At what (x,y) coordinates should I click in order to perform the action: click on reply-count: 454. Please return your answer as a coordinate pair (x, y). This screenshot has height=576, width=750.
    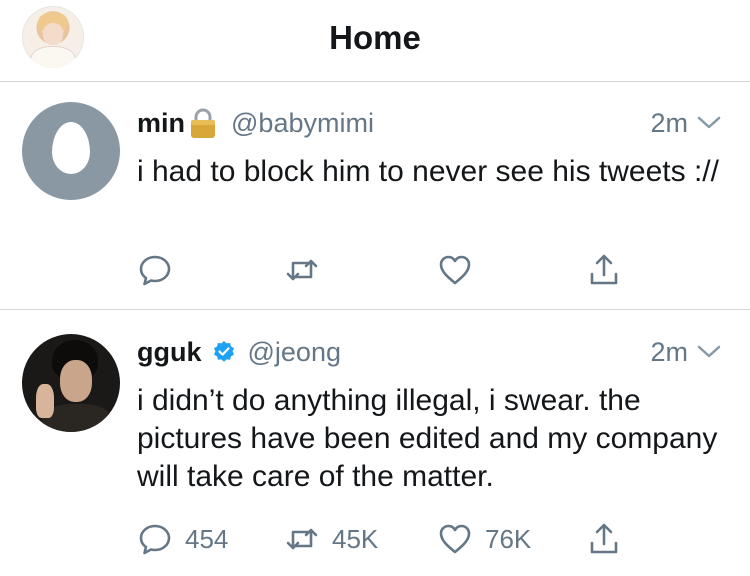
    Looking at the image, I should click on (207, 538).